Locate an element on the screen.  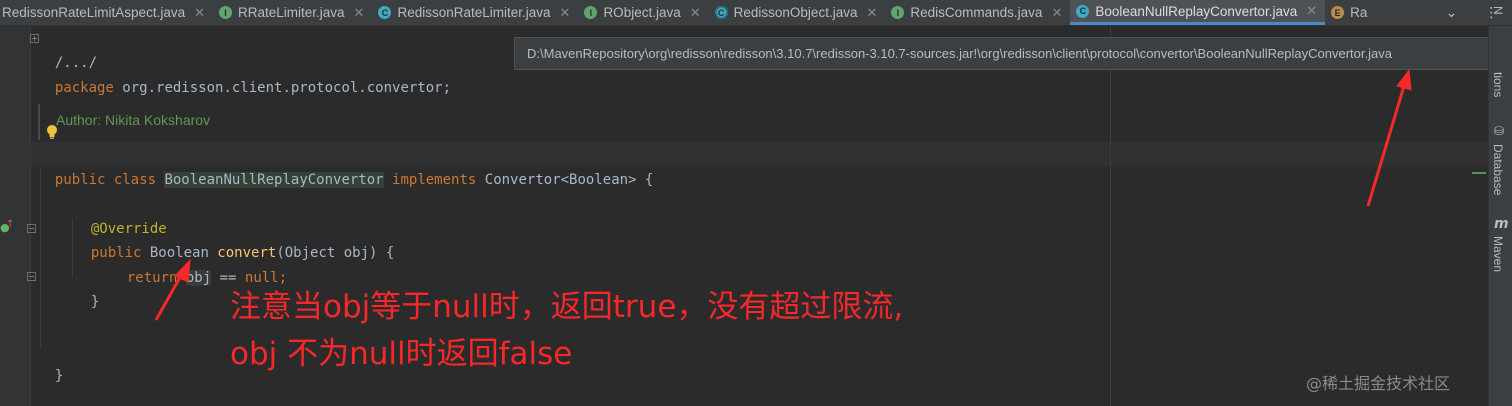
code-line-override: @Override is located at coordinates (120, 215).